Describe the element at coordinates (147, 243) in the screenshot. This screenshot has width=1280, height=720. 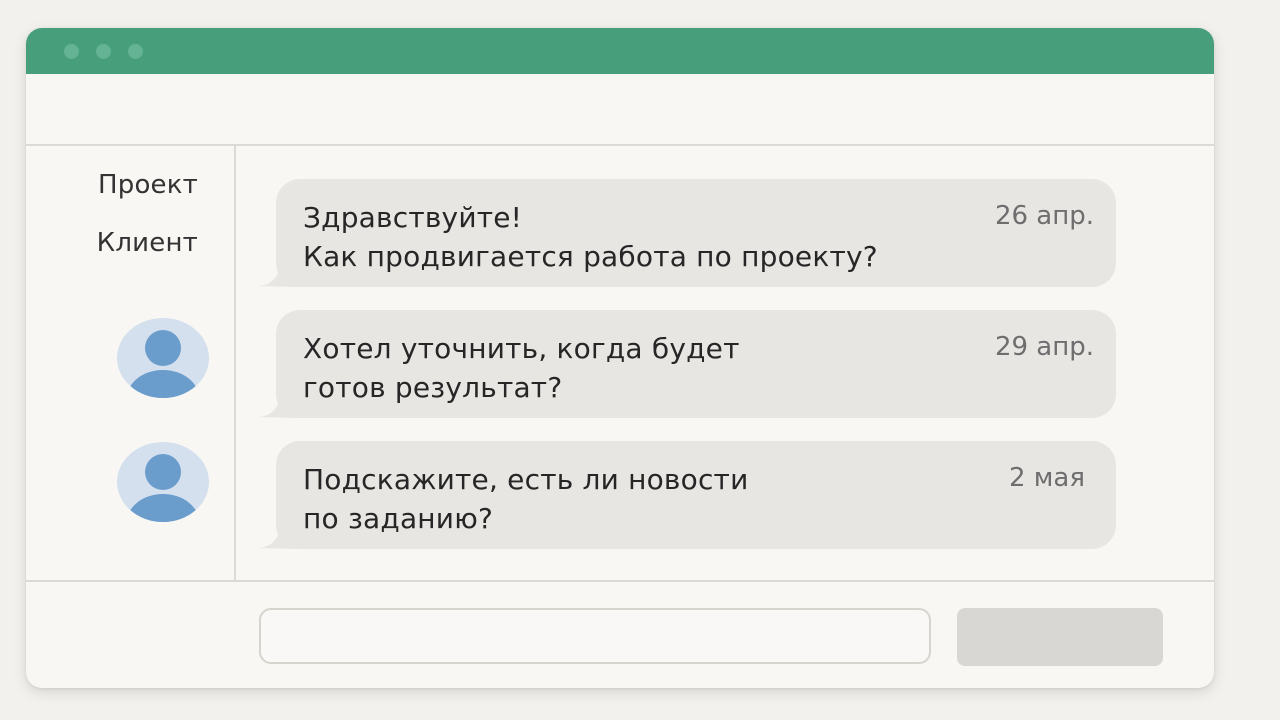
I see `sidebar-item-client: Клиент` at that location.